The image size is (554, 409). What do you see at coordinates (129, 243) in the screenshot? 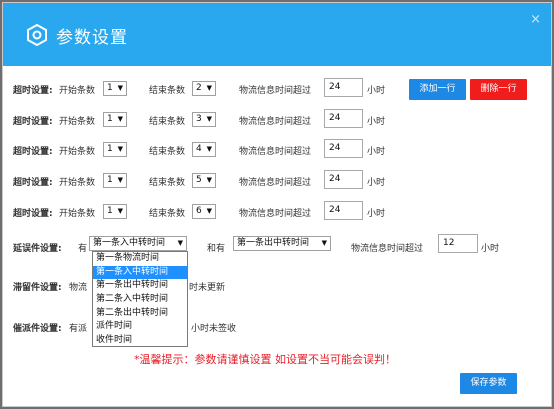
I see `delay-event-select-value: 第一条入中转时间` at bounding box center [129, 243].